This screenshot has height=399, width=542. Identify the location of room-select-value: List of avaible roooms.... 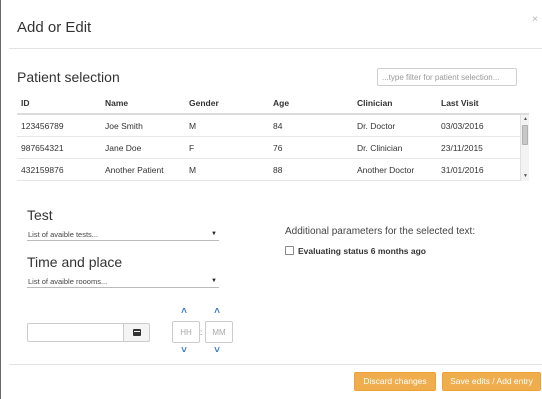
(68, 281).